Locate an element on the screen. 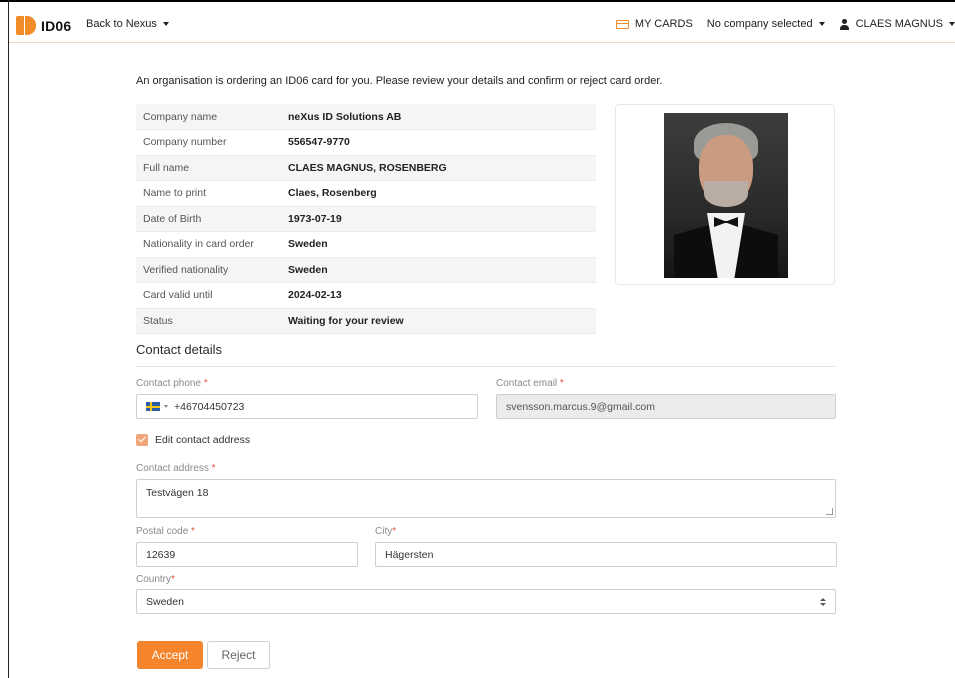  detail-value: 2024-02-13 is located at coordinates (315, 295).